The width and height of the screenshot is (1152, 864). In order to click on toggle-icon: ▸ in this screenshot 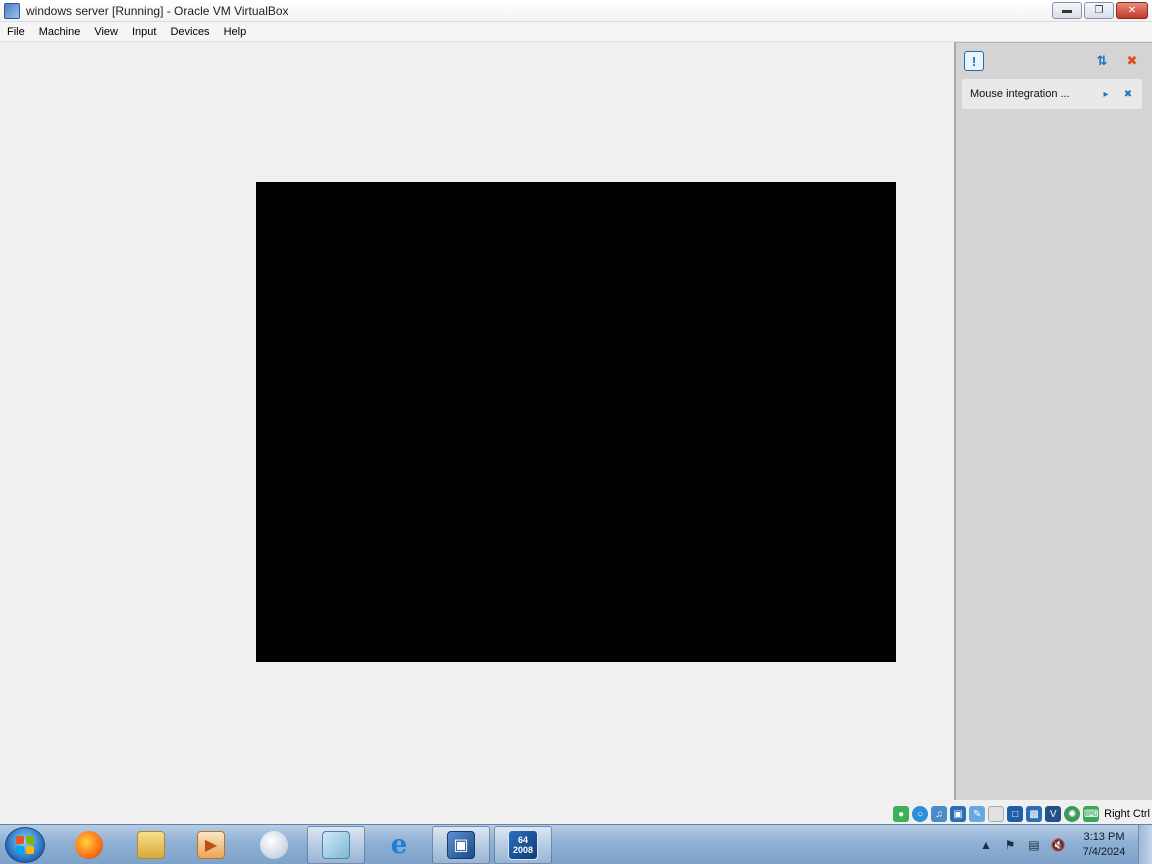, I will do `click(1106, 94)`.